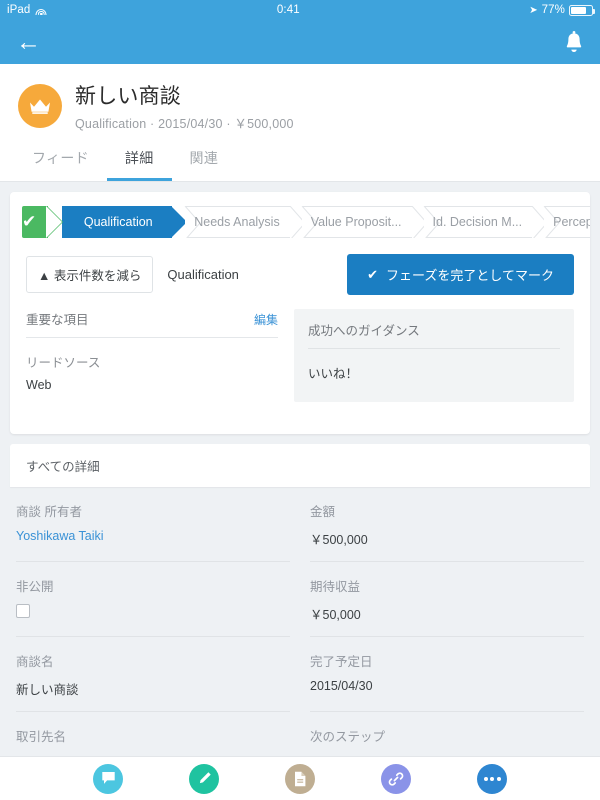  I want to click on status-bar-left: iPad, so click(27, 10).